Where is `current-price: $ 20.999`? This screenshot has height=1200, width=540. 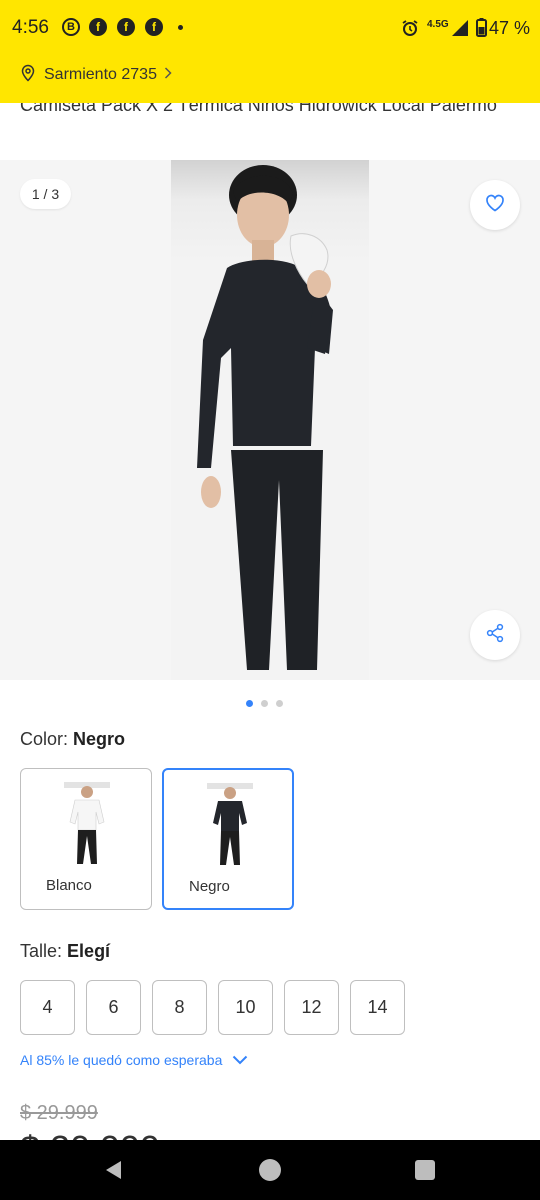
current-price: $ 20.999 is located at coordinates (90, 1134).